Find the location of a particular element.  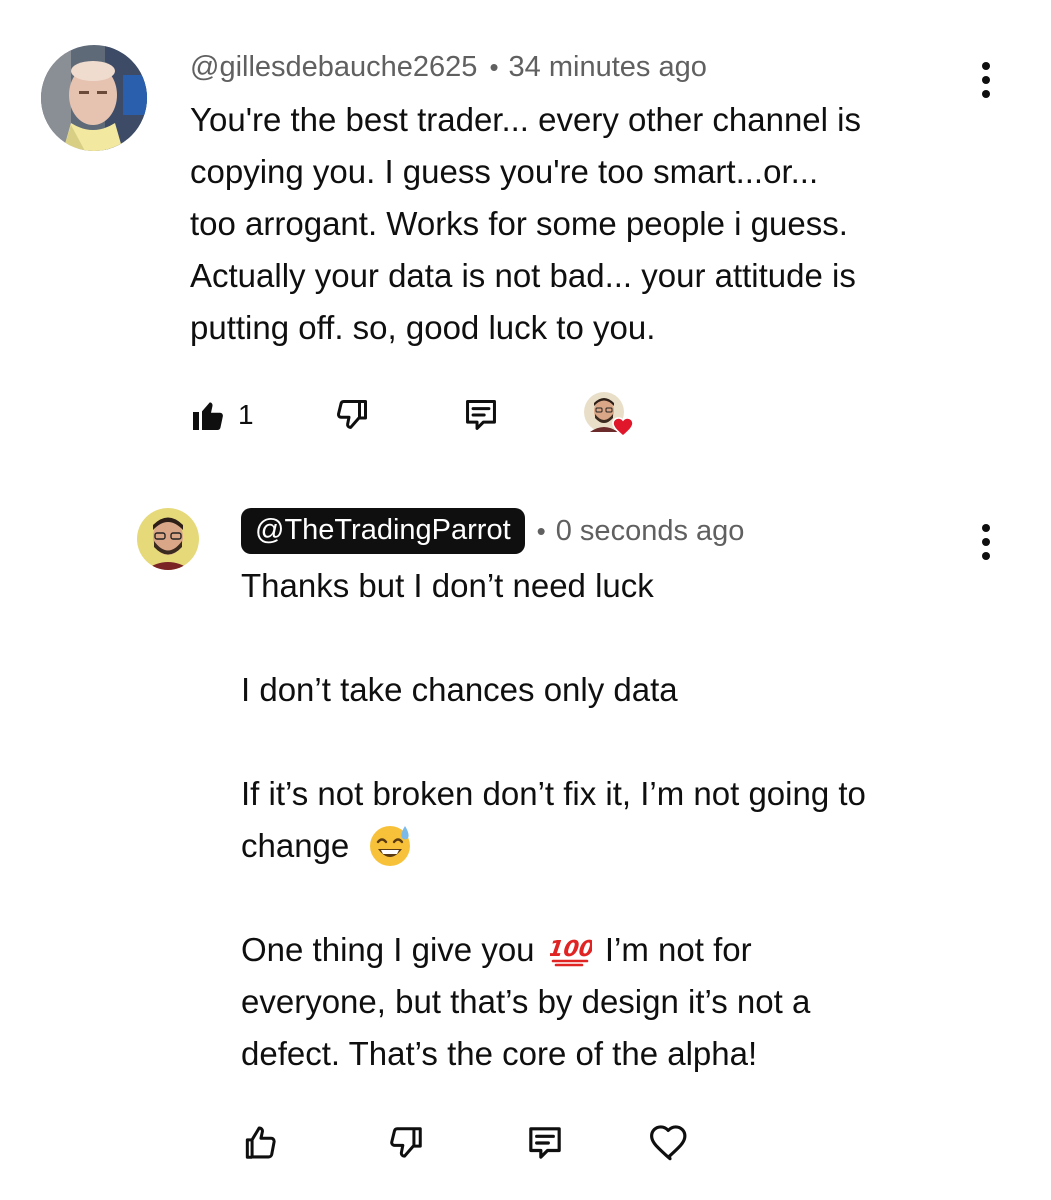

more-vert-icon is located at coordinates (986, 542).